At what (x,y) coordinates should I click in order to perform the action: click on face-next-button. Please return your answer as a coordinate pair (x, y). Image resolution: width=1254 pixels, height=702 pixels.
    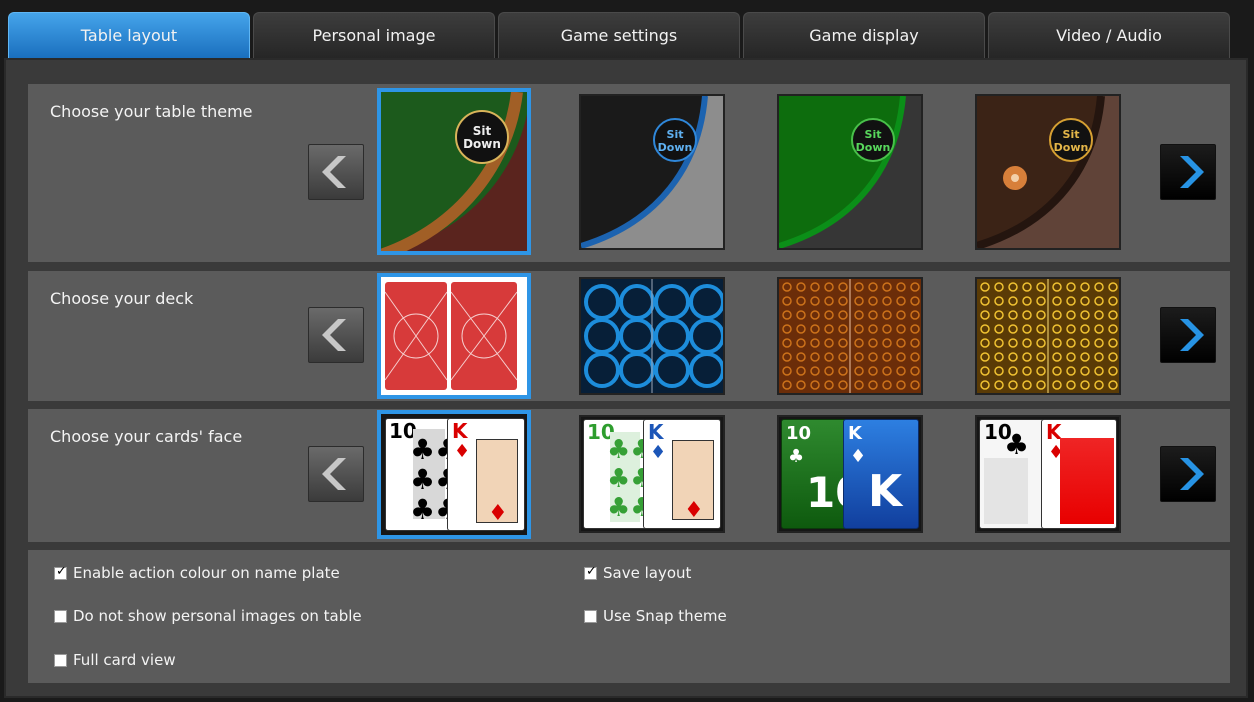
    Looking at the image, I should click on (1188, 474).